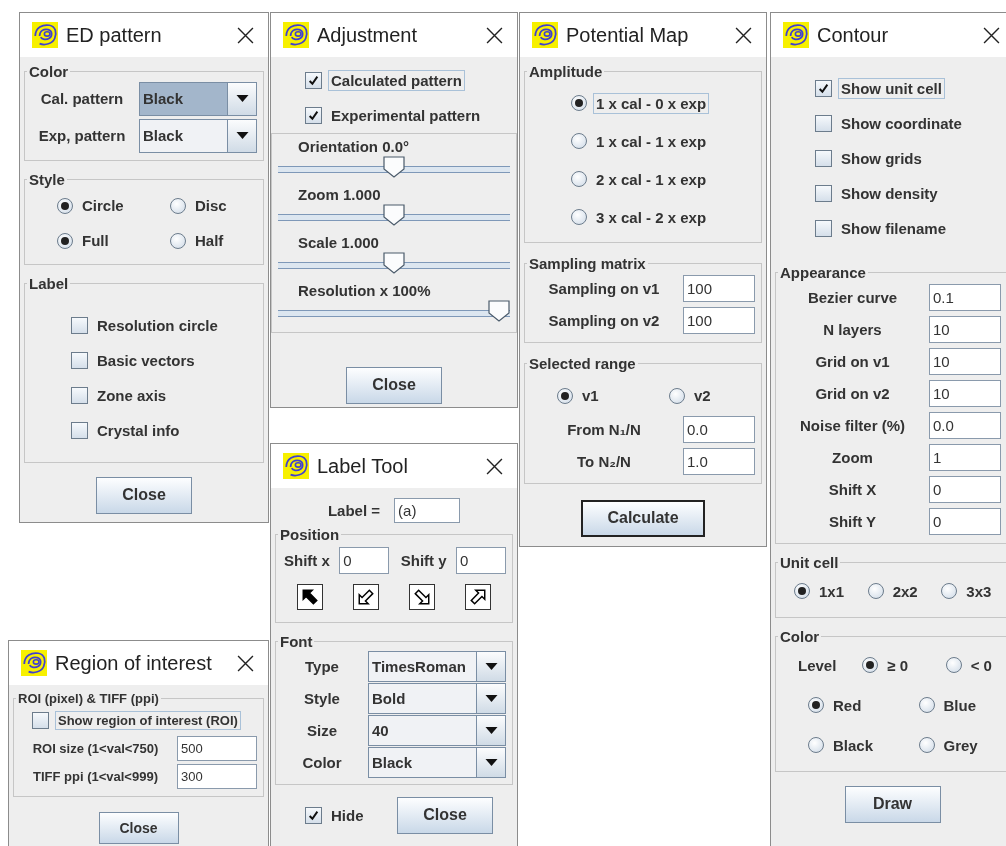 The width and height of the screenshot is (1006, 846). I want to click on field-label: Style, so click(322, 698).